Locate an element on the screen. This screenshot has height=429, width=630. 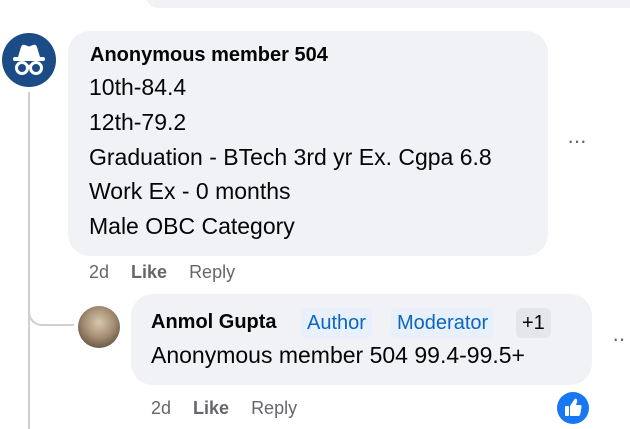
comment-timestamp: 2d is located at coordinates (99, 272).